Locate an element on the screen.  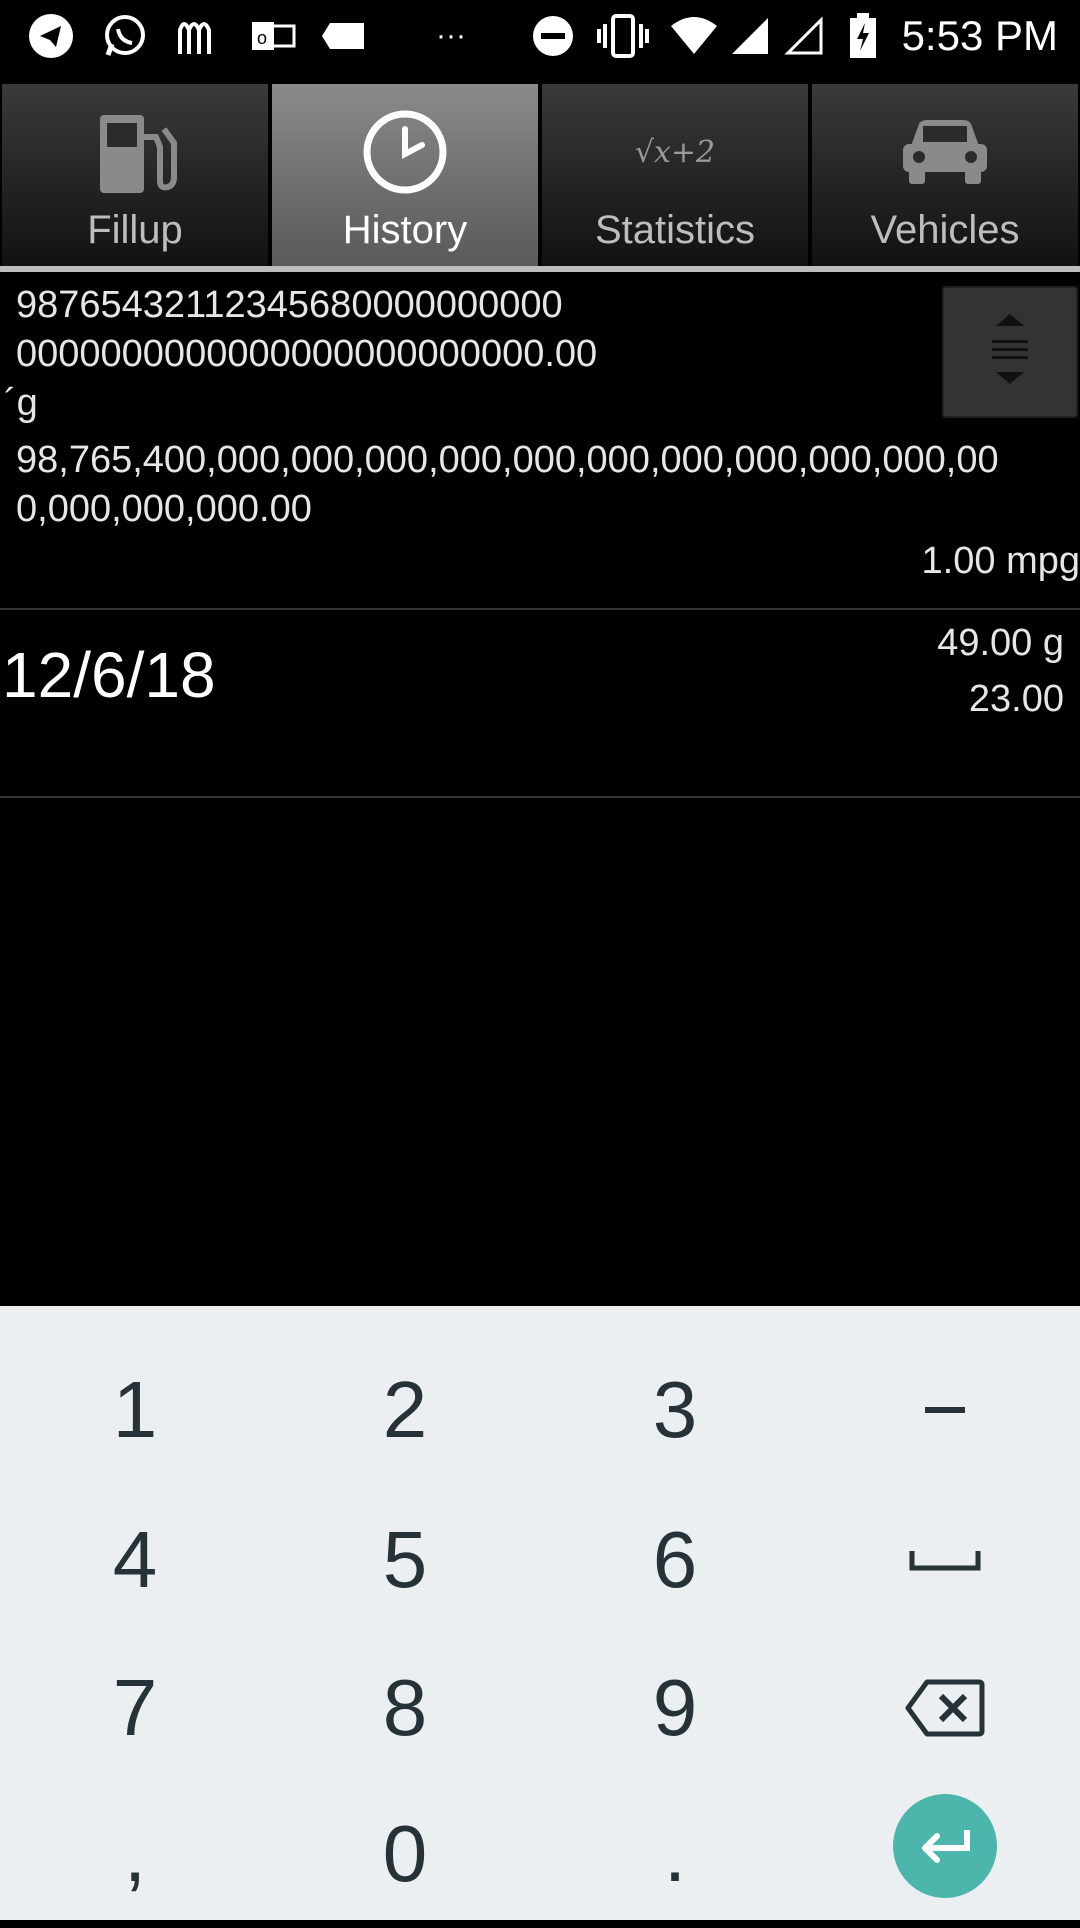
enter-button-circle is located at coordinates (945, 1846).